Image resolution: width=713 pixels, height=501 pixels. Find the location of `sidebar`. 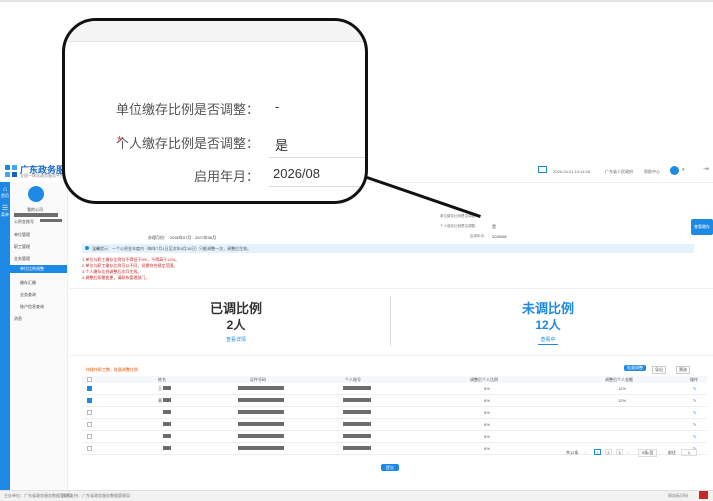

sidebar is located at coordinates (39, 336).